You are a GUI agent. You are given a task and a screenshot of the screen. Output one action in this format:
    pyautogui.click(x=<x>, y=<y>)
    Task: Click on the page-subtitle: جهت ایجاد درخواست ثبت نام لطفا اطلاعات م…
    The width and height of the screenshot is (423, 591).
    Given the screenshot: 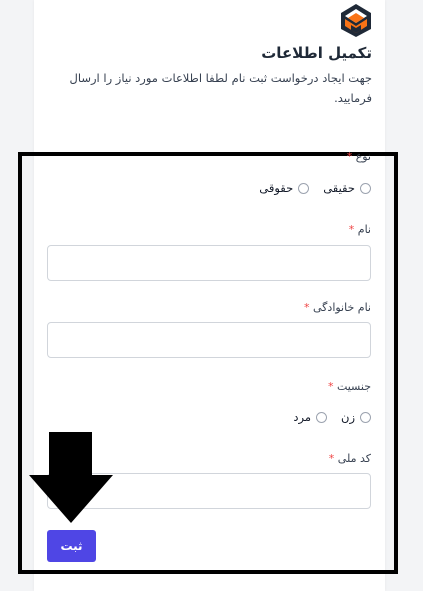 What is the action you would take?
    pyautogui.click(x=221, y=88)
    